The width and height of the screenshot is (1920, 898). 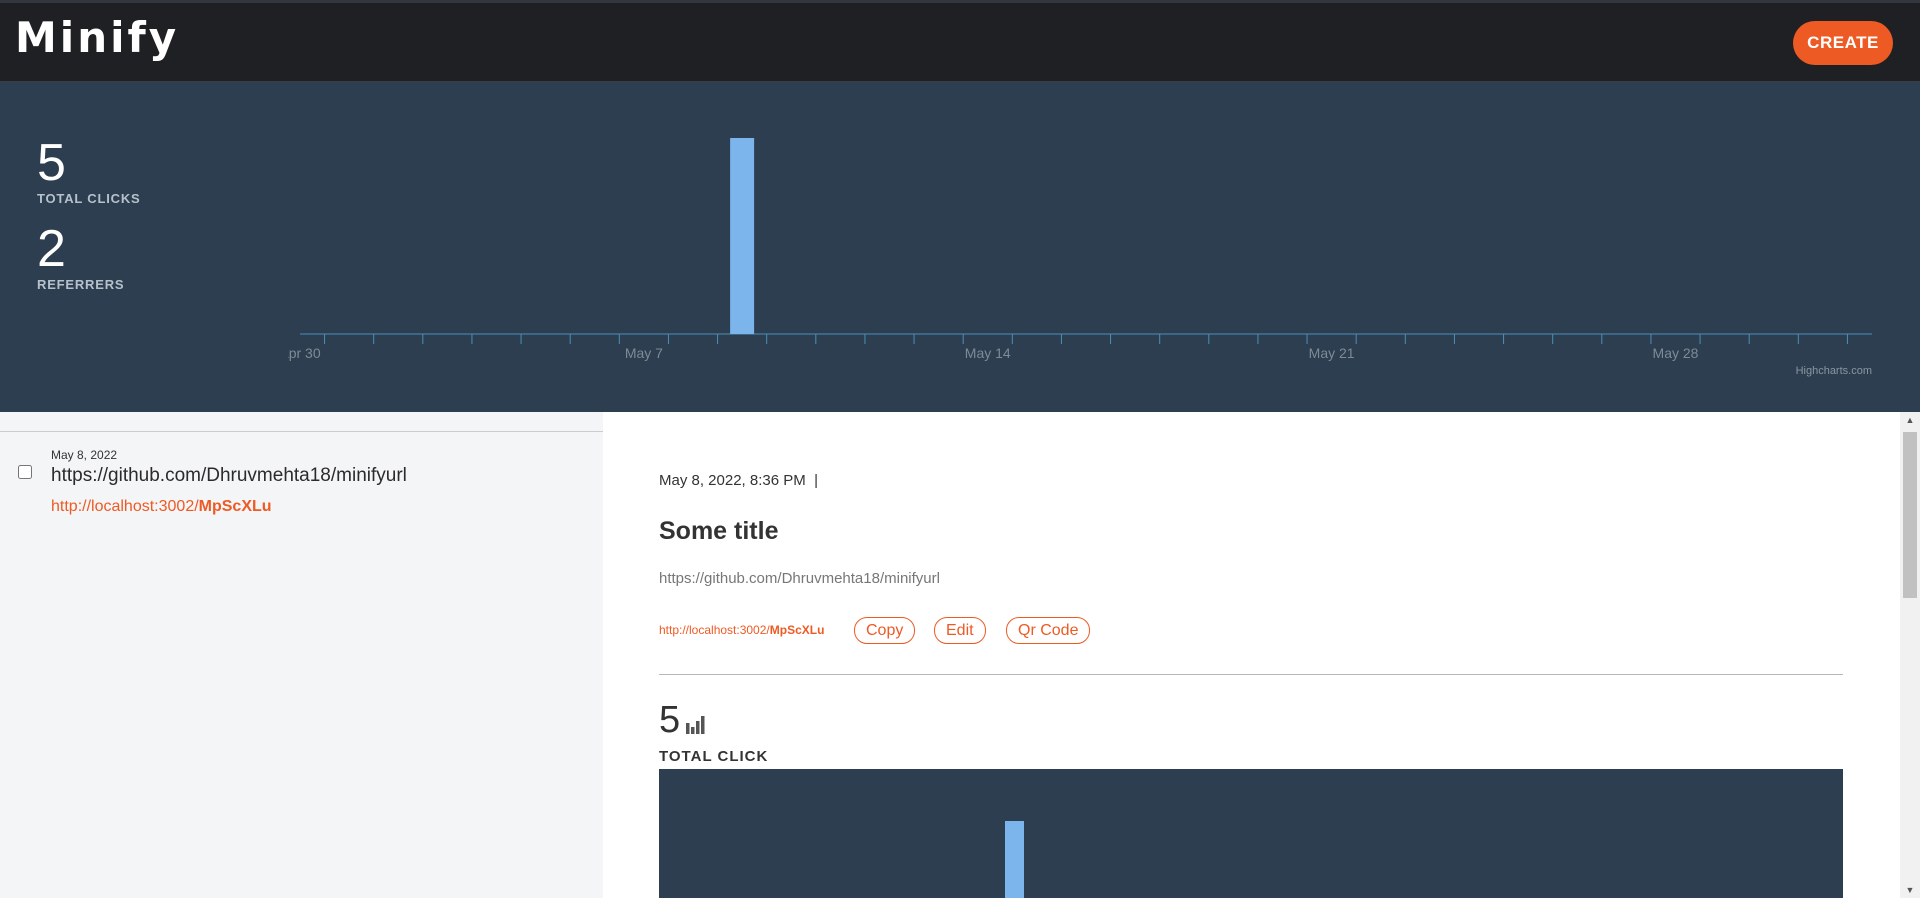 What do you see at coordinates (732, 480) in the screenshot?
I see `created-datetime: May 8, 2022, 8:36 PM` at bounding box center [732, 480].